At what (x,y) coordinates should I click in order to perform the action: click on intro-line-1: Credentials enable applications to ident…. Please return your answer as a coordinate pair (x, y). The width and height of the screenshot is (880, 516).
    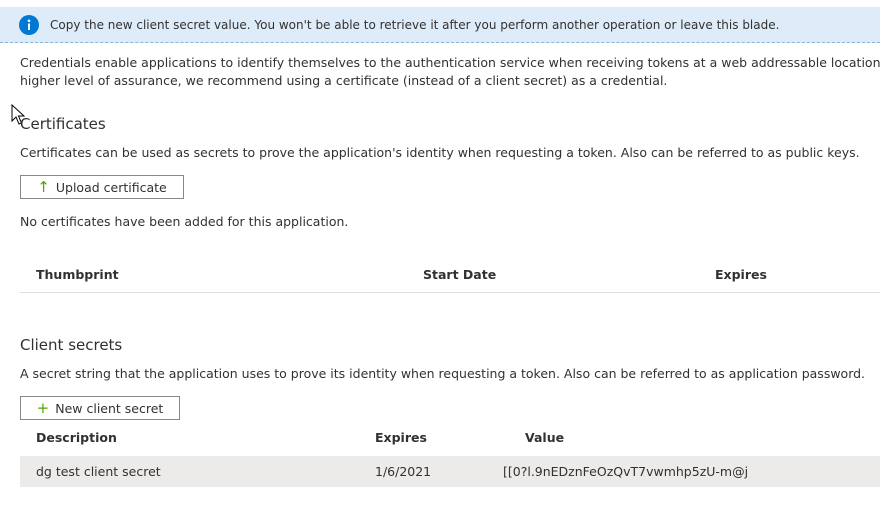
    Looking at the image, I should click on (450, 62).